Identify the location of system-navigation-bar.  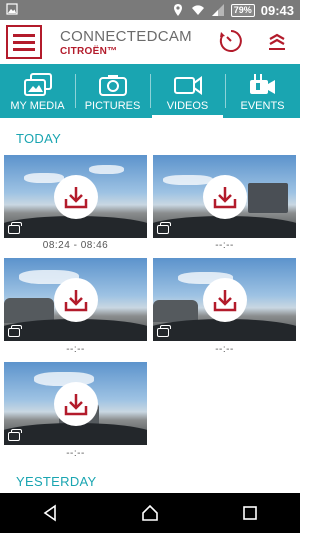
(150, 513).